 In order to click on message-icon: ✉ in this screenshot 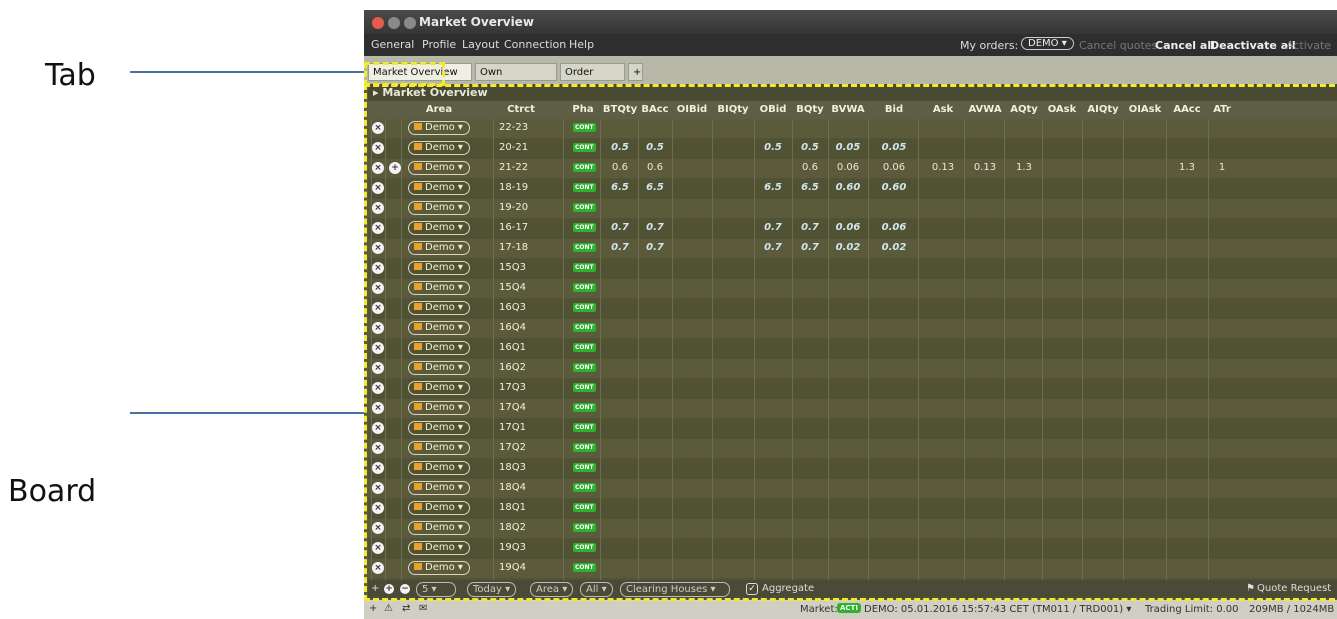, I will do `click(423, 608)`.